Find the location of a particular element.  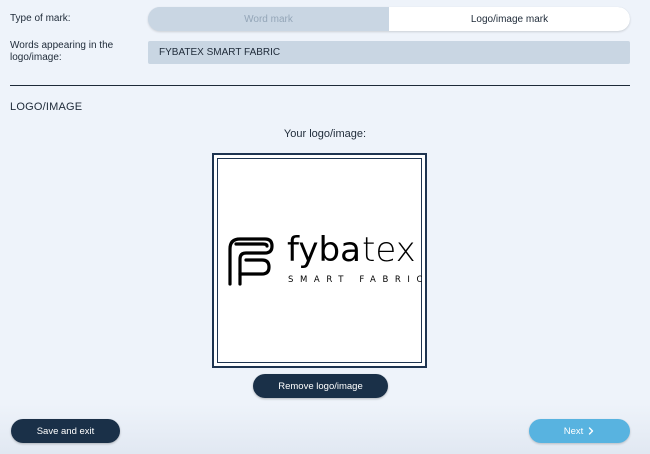

your-logo-label: Your logo/image: is located at coordinates (325, 134).